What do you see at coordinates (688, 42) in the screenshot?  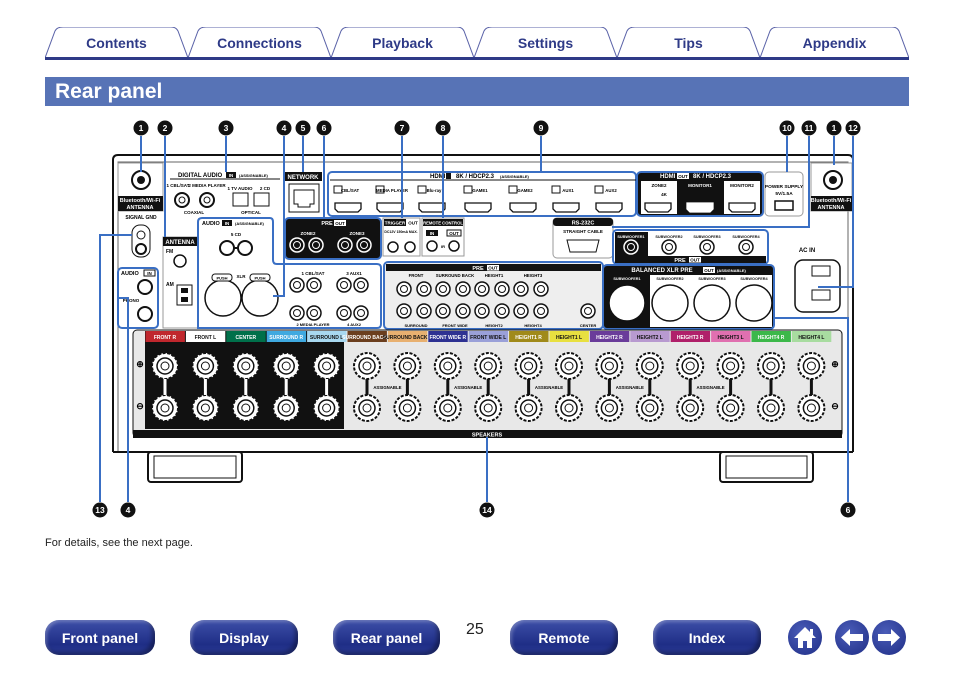 I see `tab-tips: Tips` at bounding box center [688, 42].